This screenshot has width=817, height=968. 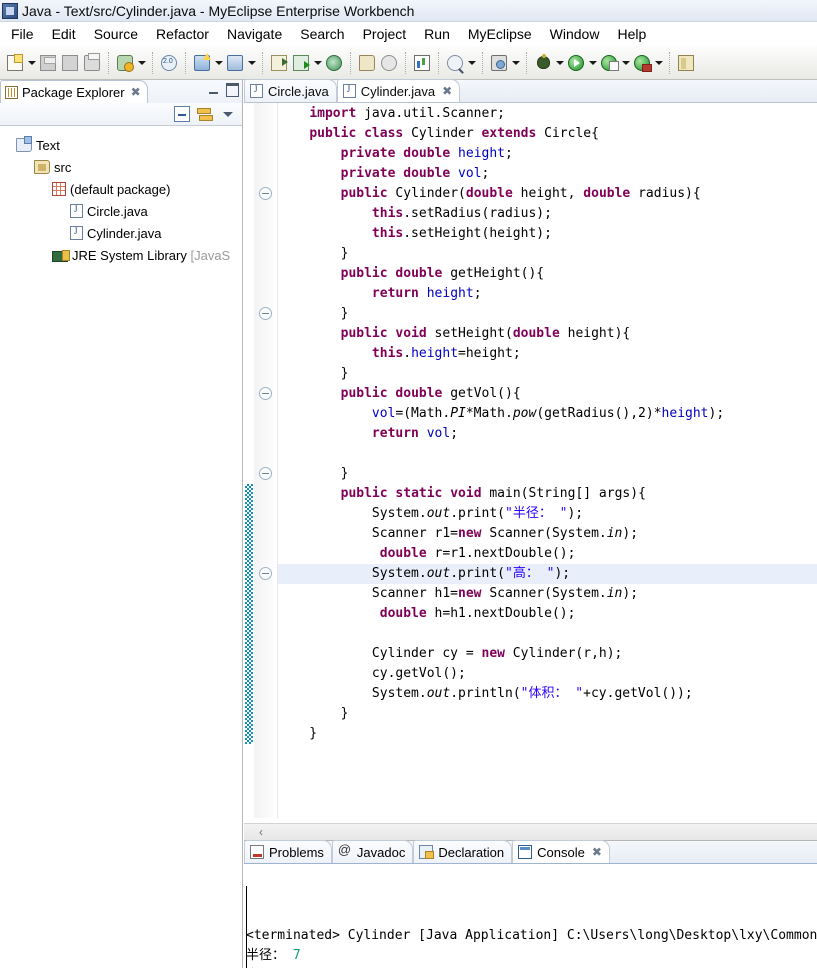 What do you see at coordinates (74, 91) in the screenshot?
I see `tab-package-explorer: Package Explorer ✖` at bounding box center [74, 91].